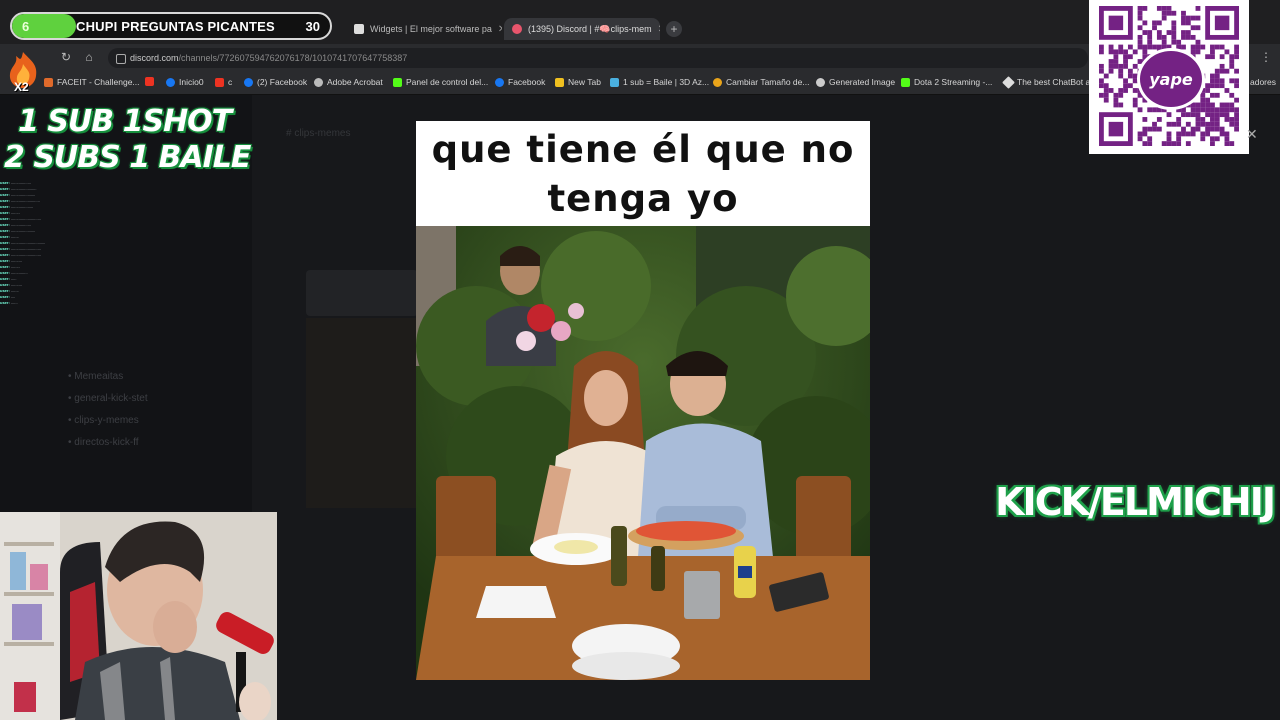 Image resolution: width=1280 pixels, height=720 pixels. I want to click on bookmark-item: adores, so click(1263, 82).